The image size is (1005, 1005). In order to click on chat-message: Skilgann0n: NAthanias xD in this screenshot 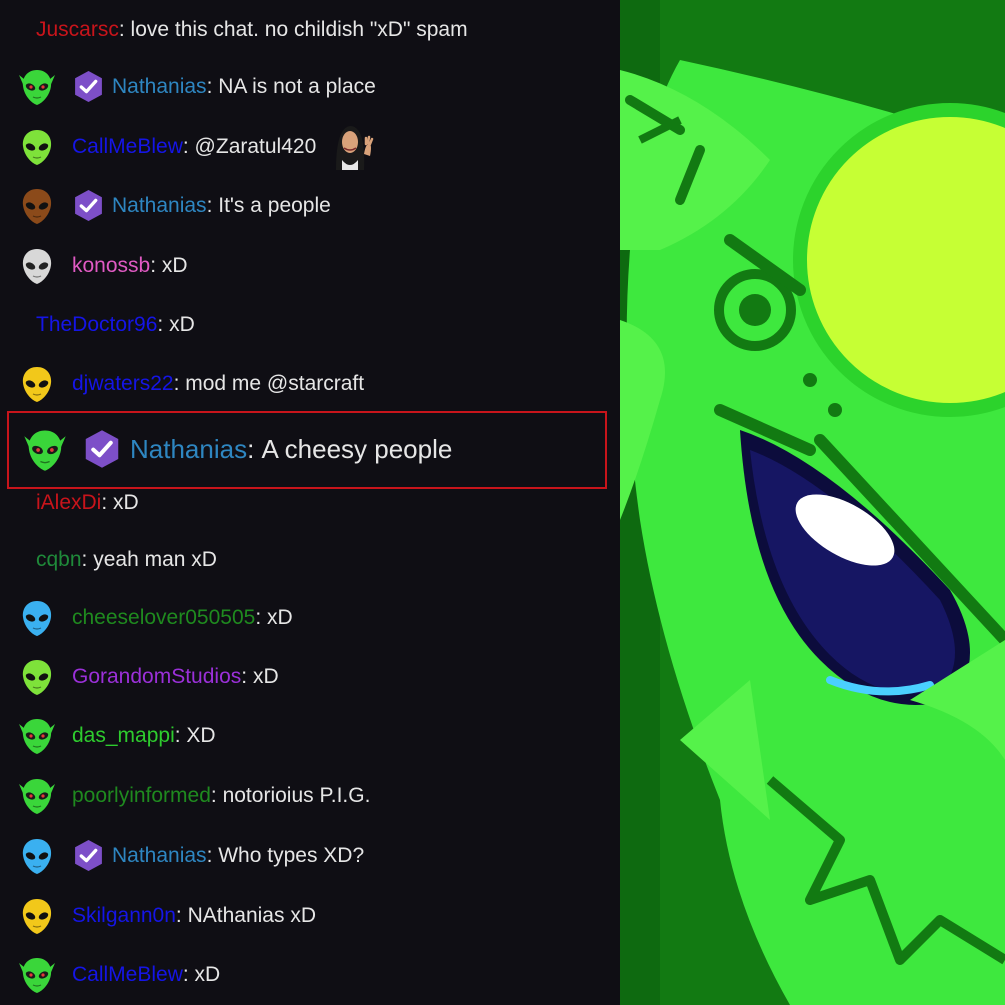, I will do `click(310, 915)`.